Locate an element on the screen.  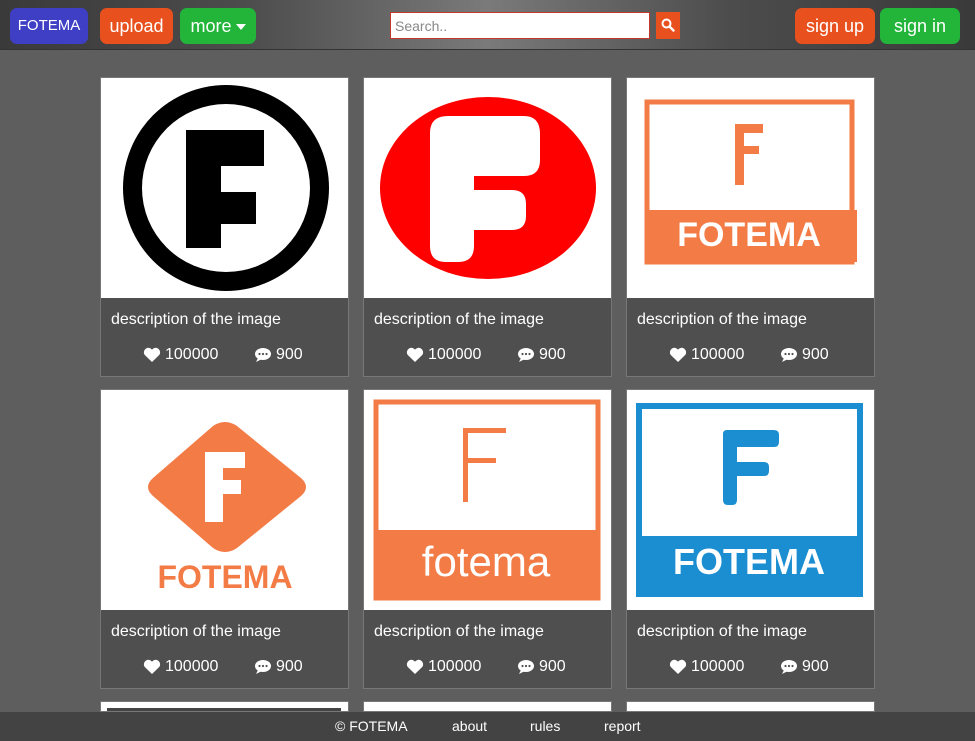
upload-button: upload is located at coordinates (136, 26).